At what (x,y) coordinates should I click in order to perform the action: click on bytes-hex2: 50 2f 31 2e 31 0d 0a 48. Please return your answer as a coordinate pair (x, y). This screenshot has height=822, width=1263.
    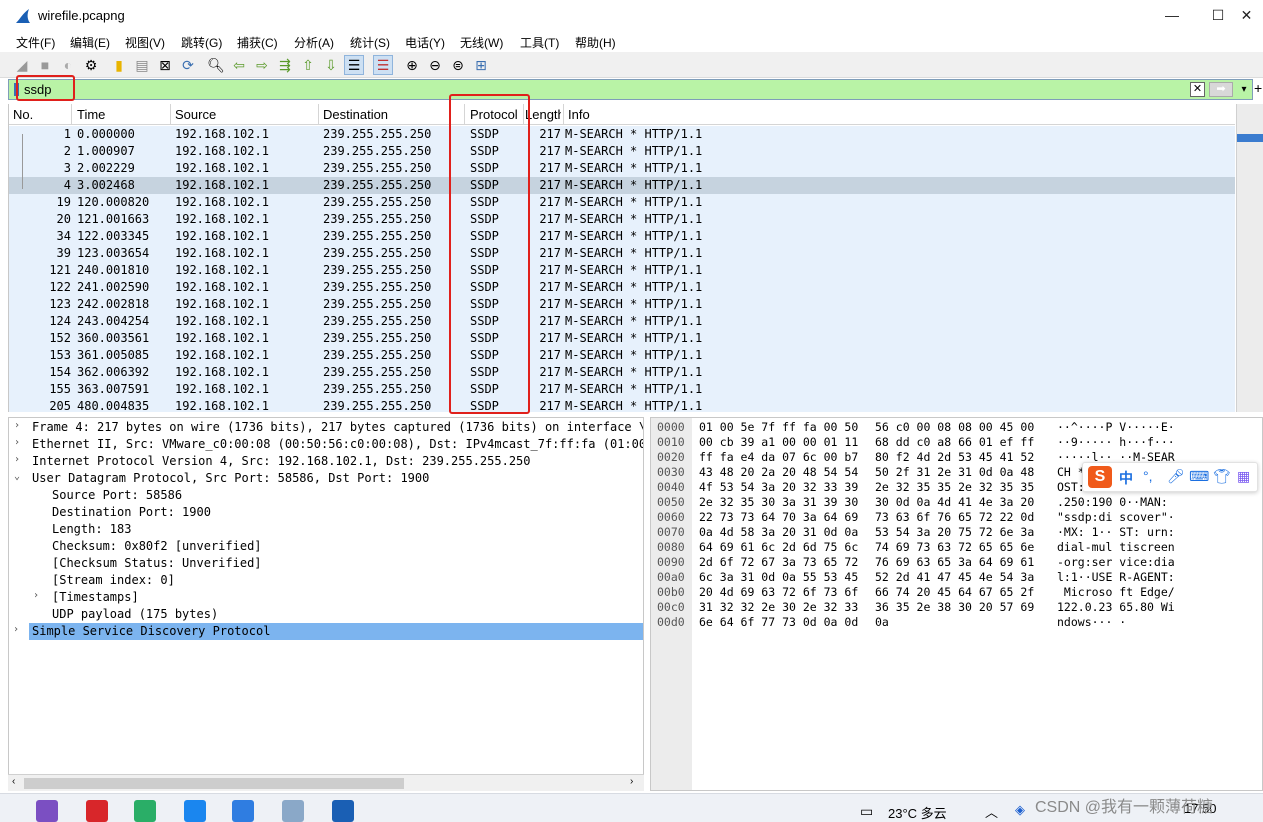
    Looking at the image, I should click on (954, 472).